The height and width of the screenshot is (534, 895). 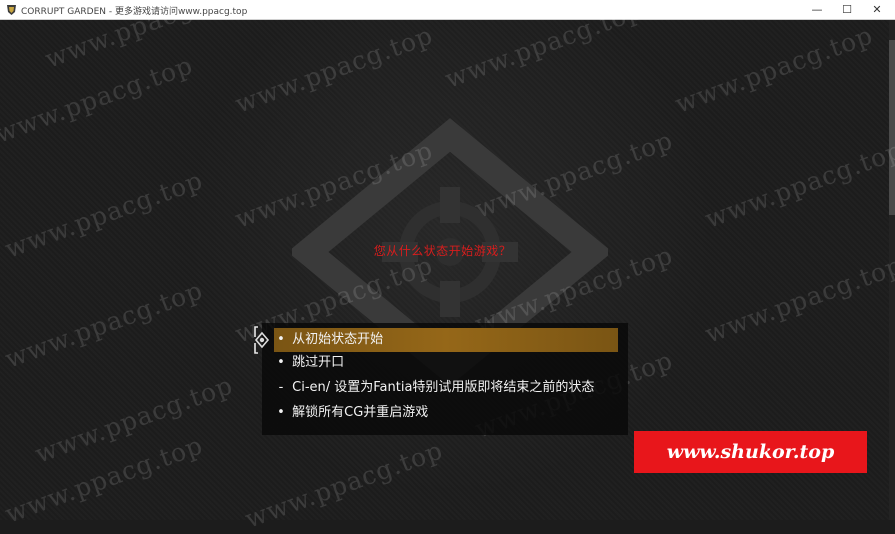 What do you see at coordinates (446, 363) in the screenshot?
I see `choice-skip-opening: • 跳过开口` at bounding box center [446, 363].